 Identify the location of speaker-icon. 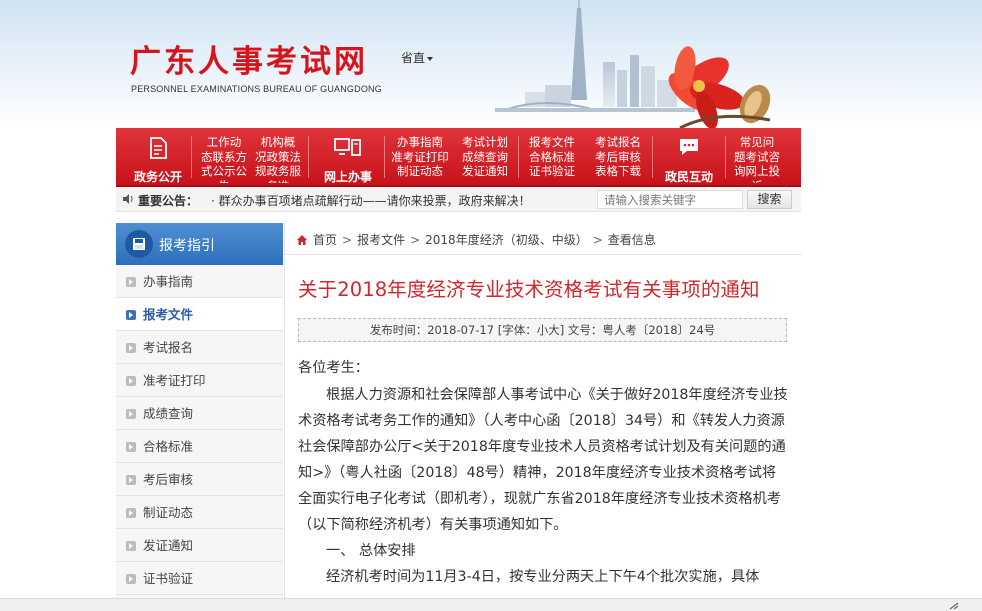
(128, 199).